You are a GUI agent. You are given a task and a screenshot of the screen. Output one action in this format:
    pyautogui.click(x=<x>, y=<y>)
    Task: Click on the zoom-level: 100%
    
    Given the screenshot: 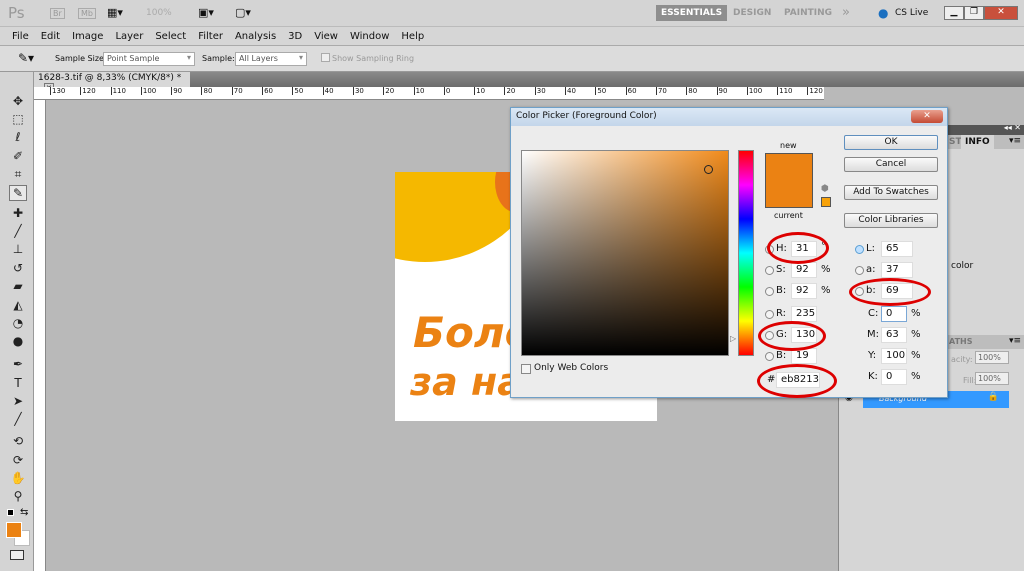 What is the action you would take?
    pyautogui.click(x=159, y=13)
    